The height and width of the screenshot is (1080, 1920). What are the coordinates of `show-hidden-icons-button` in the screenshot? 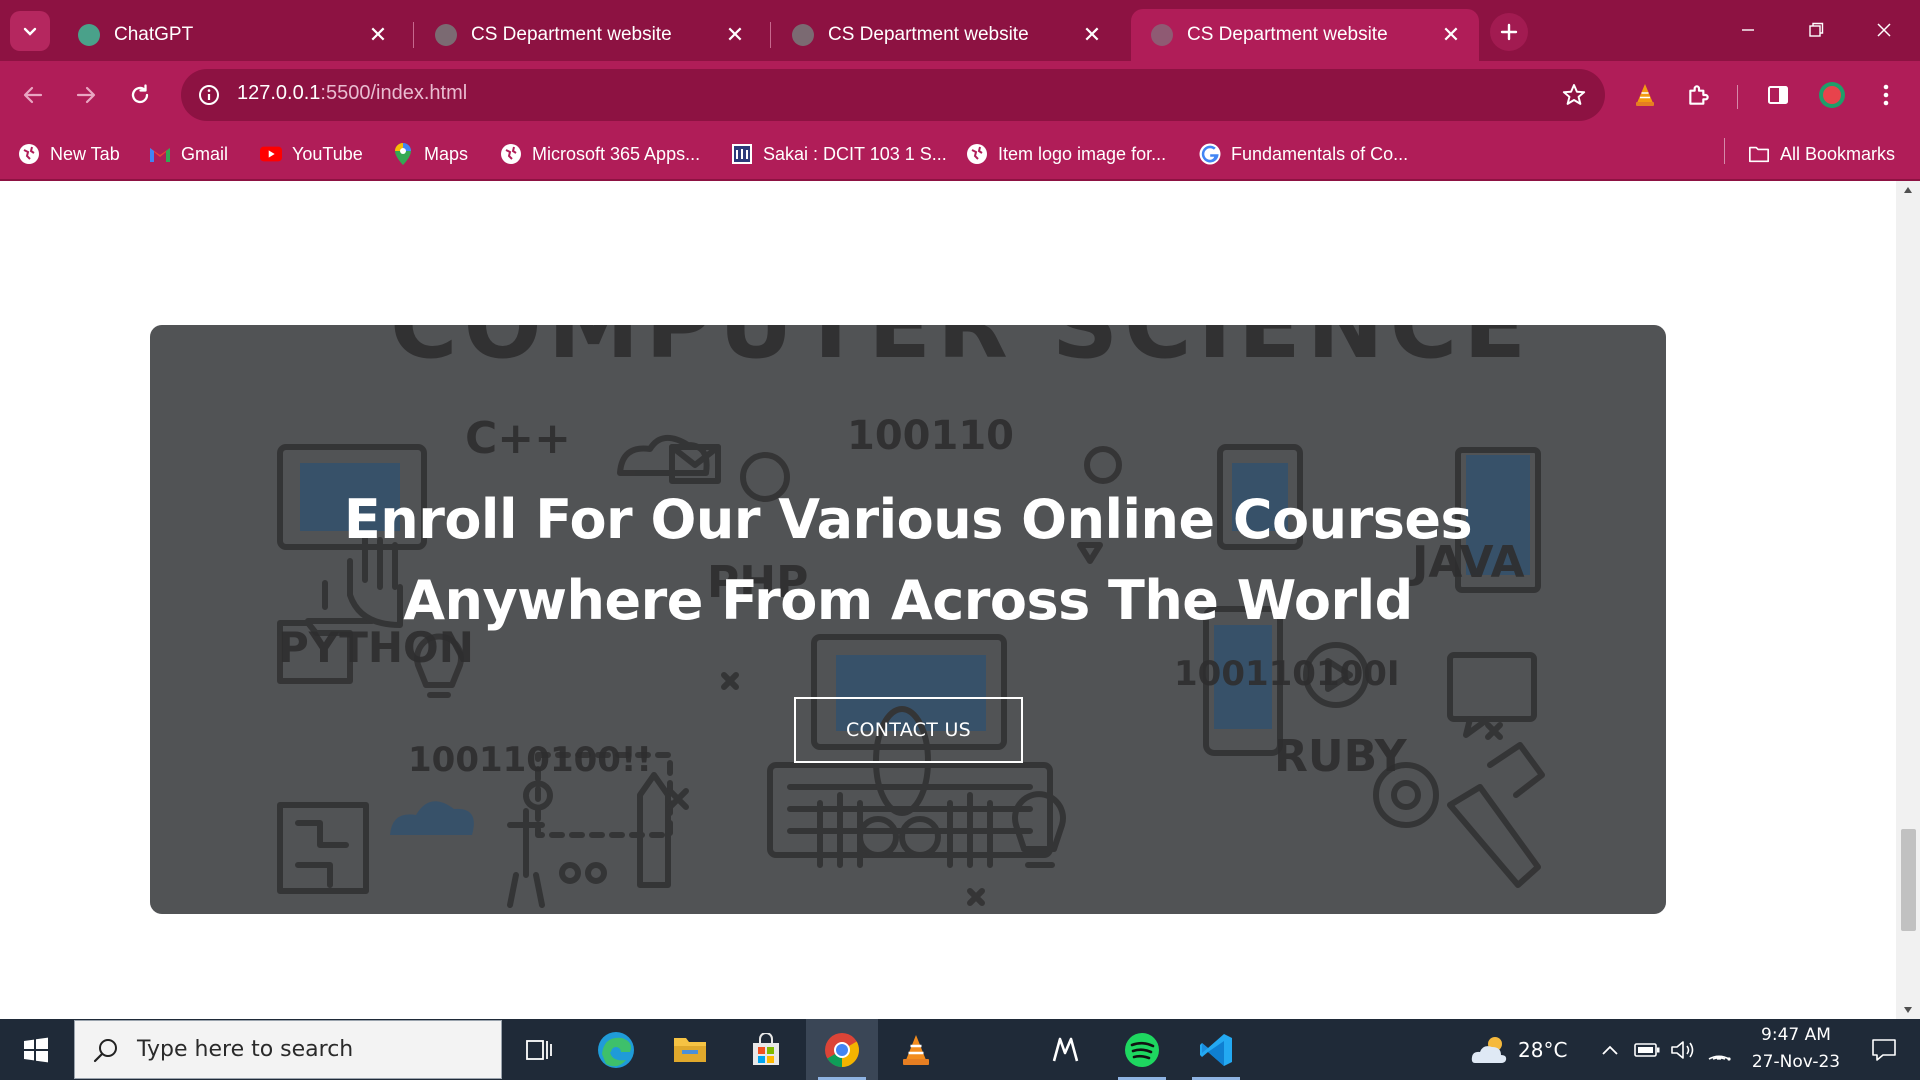 It's located at (1610, 1049).